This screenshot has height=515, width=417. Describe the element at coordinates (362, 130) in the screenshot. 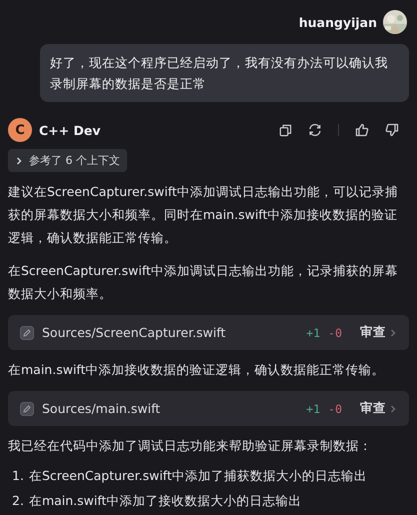

I see `thumbs-up-icon` at that location.